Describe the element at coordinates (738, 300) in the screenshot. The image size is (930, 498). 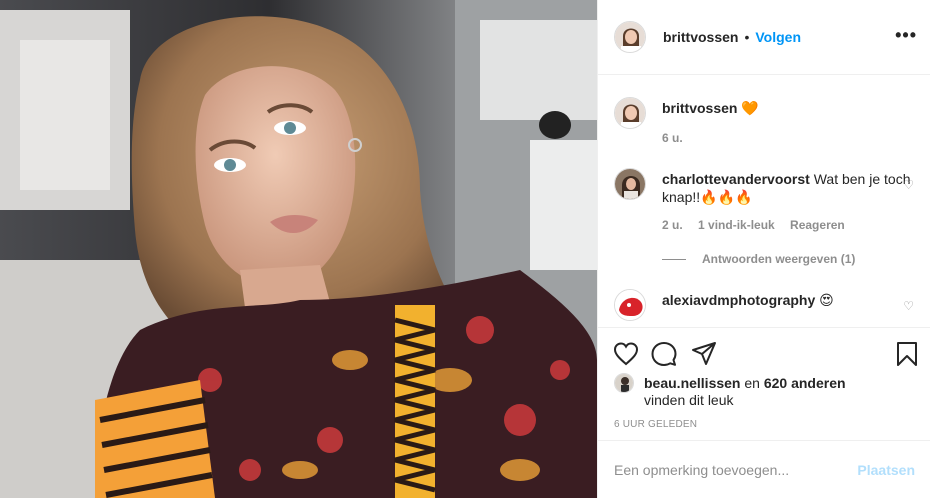
I see `comment-username: alexiavdmphotography` at that location.